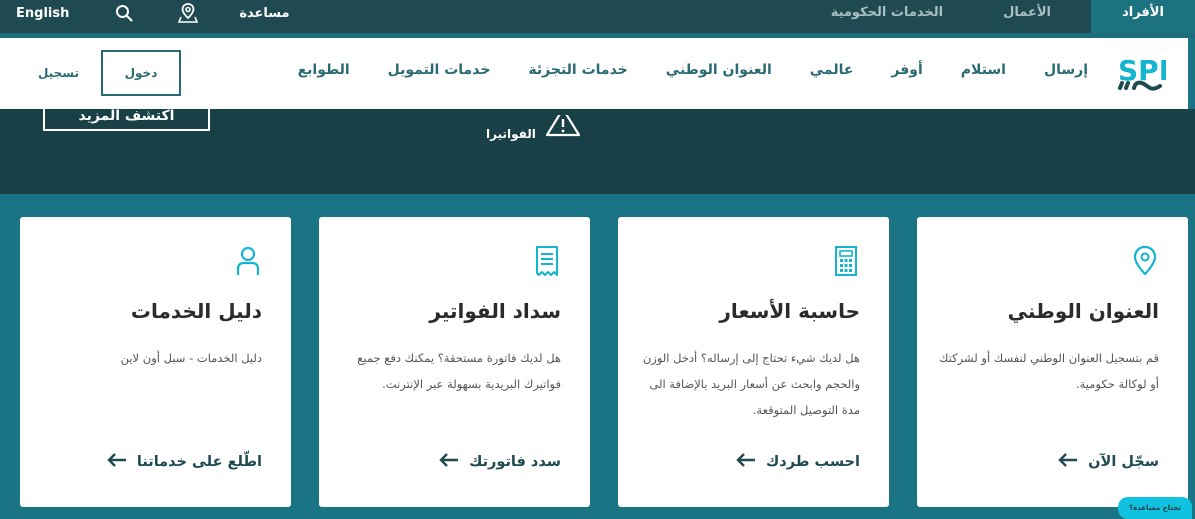 This screenshot has width=1195, height=519. I want to click on card-link: سجّل الآن, so click(1108, 461).